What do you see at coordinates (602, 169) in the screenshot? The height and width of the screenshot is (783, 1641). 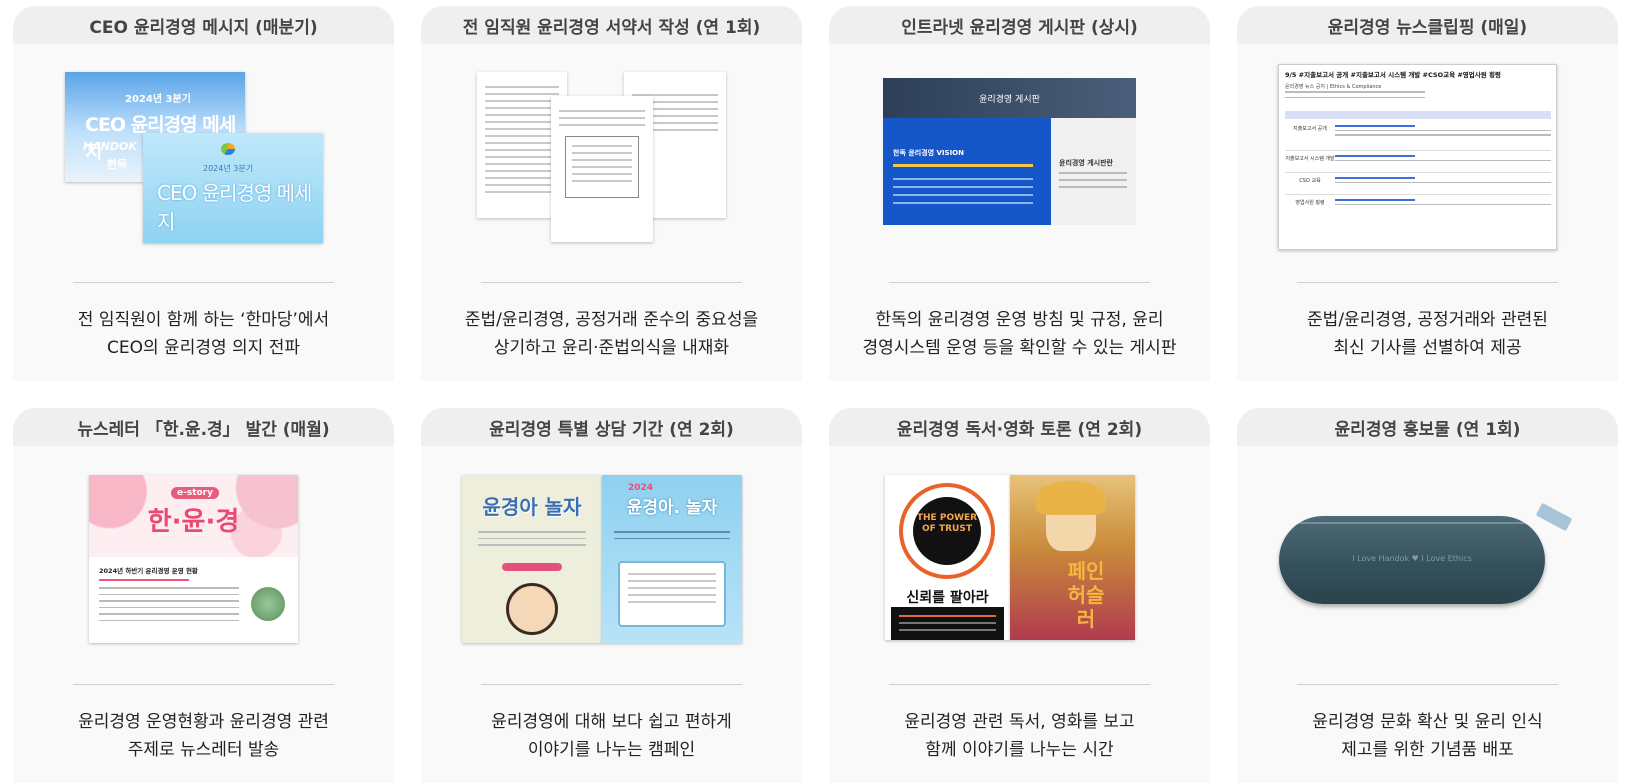 I see `pledge-doc-center` at bounding box center [602, 169].